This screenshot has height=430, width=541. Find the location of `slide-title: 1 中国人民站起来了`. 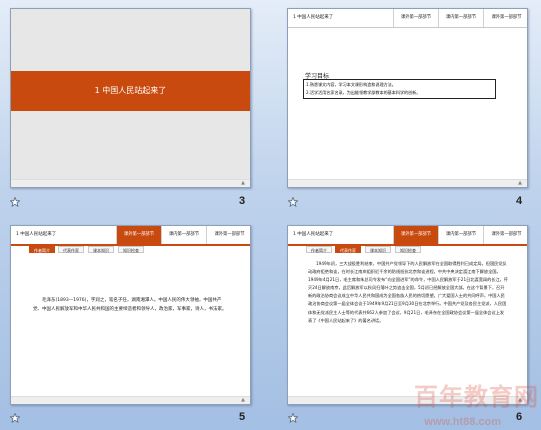

slide-title: 1 中国人民站起来了 is located at coordinates (130, 90).